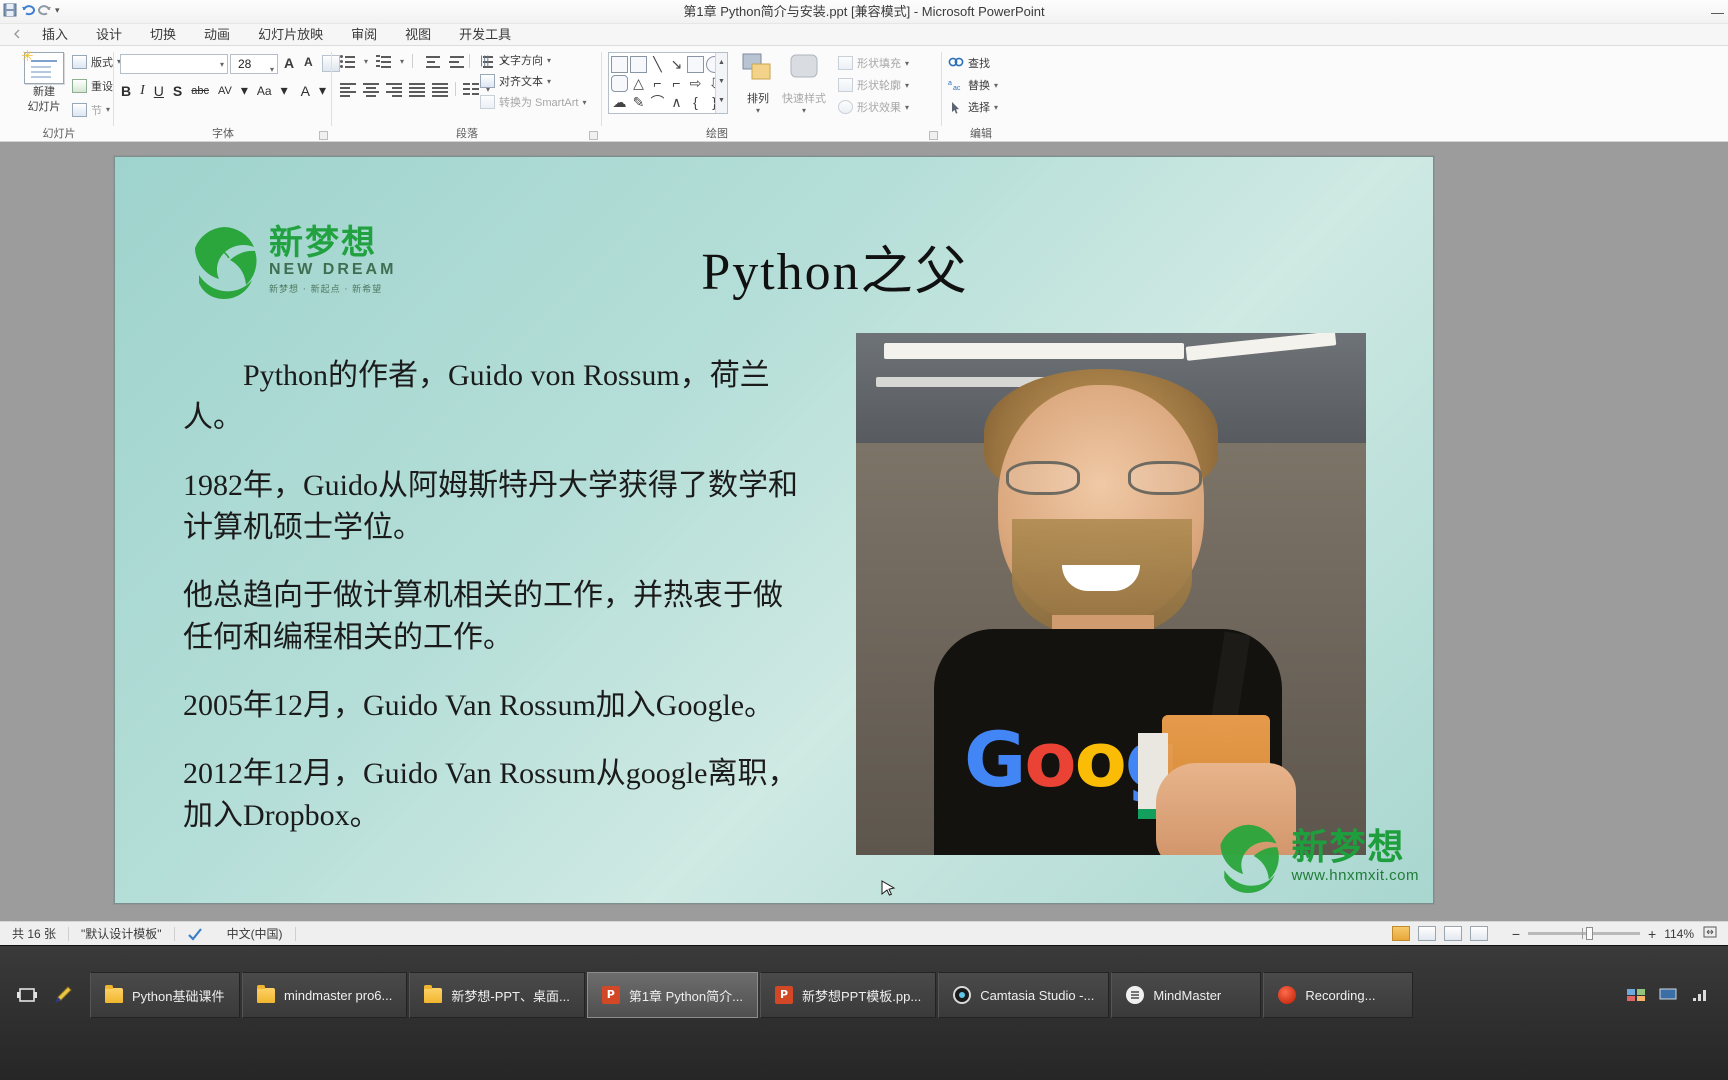 The width and height of the screenshot is (1728, 1080). What do you see at coordinates (142, 91) in the screenshot?
I see `italic-button: I` at bounding box center [142, 91].